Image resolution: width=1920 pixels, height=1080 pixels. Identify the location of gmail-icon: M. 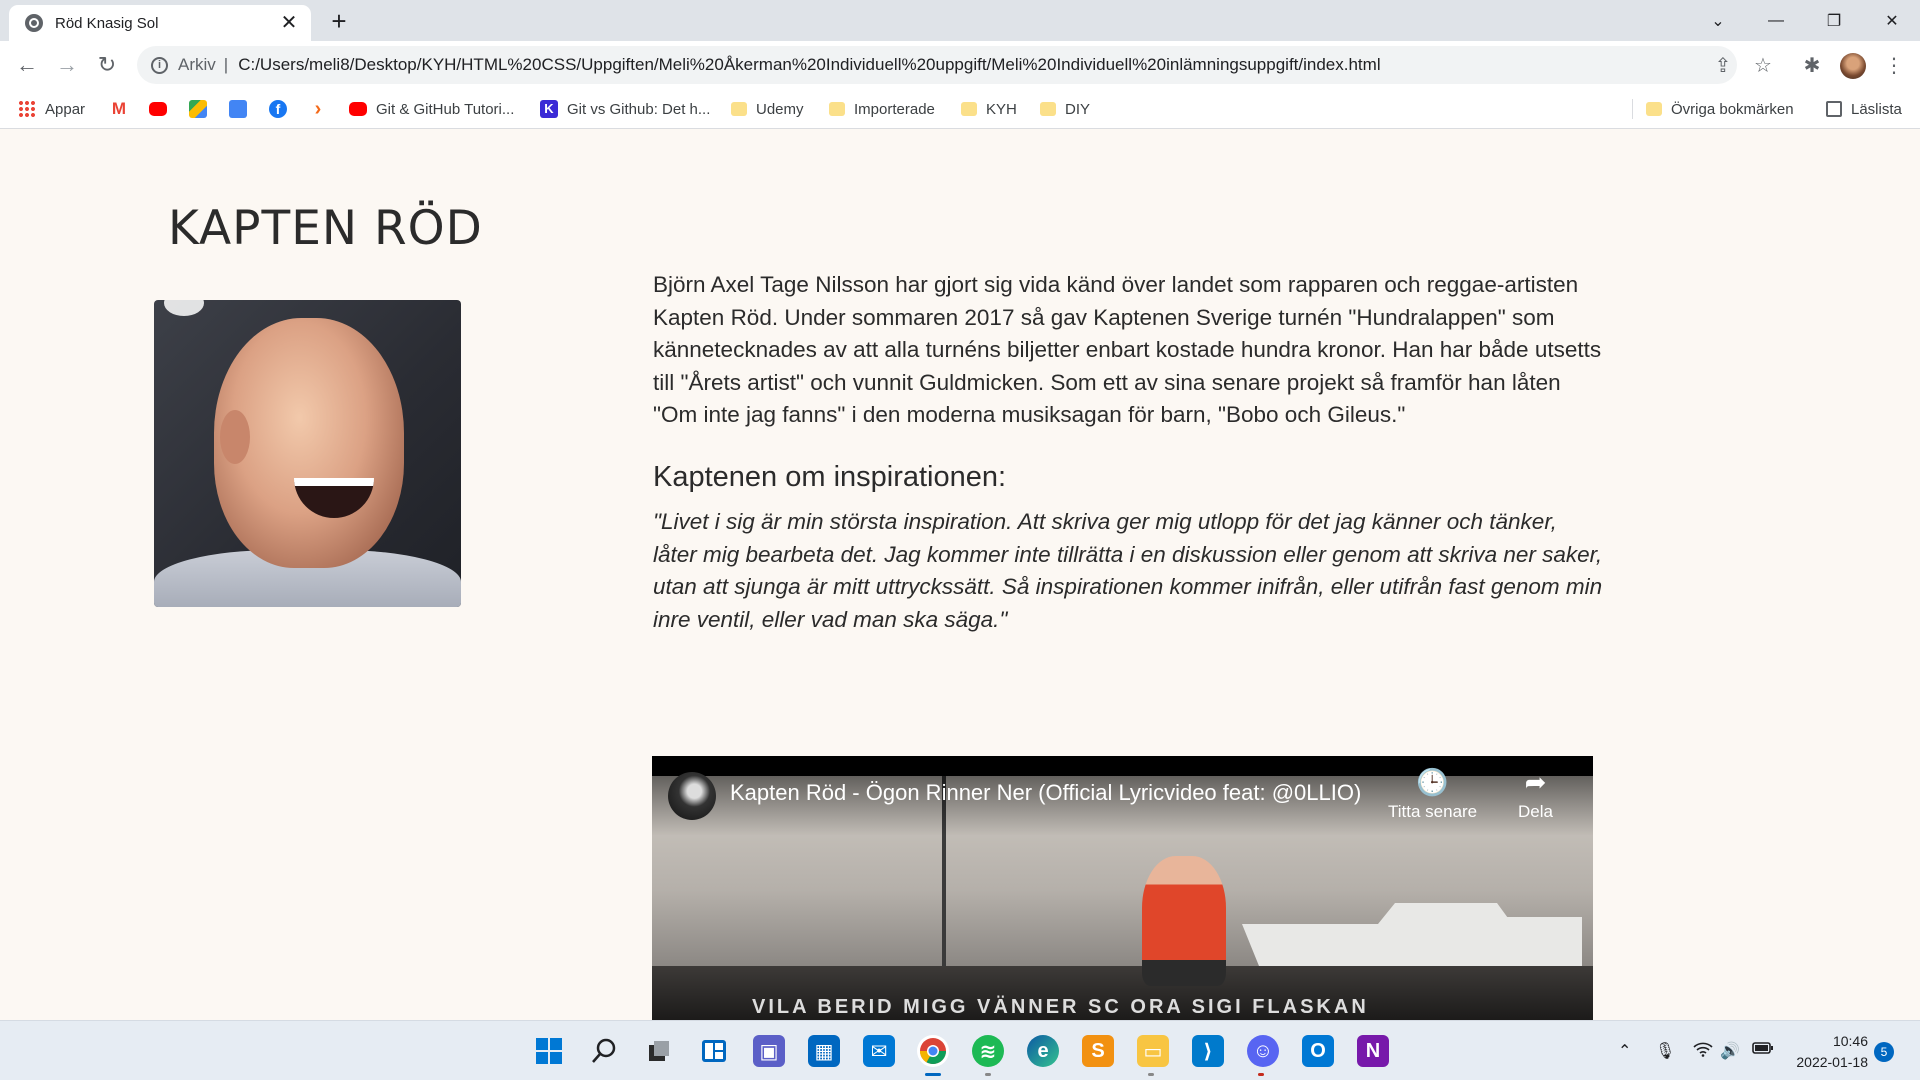
(119, 108).